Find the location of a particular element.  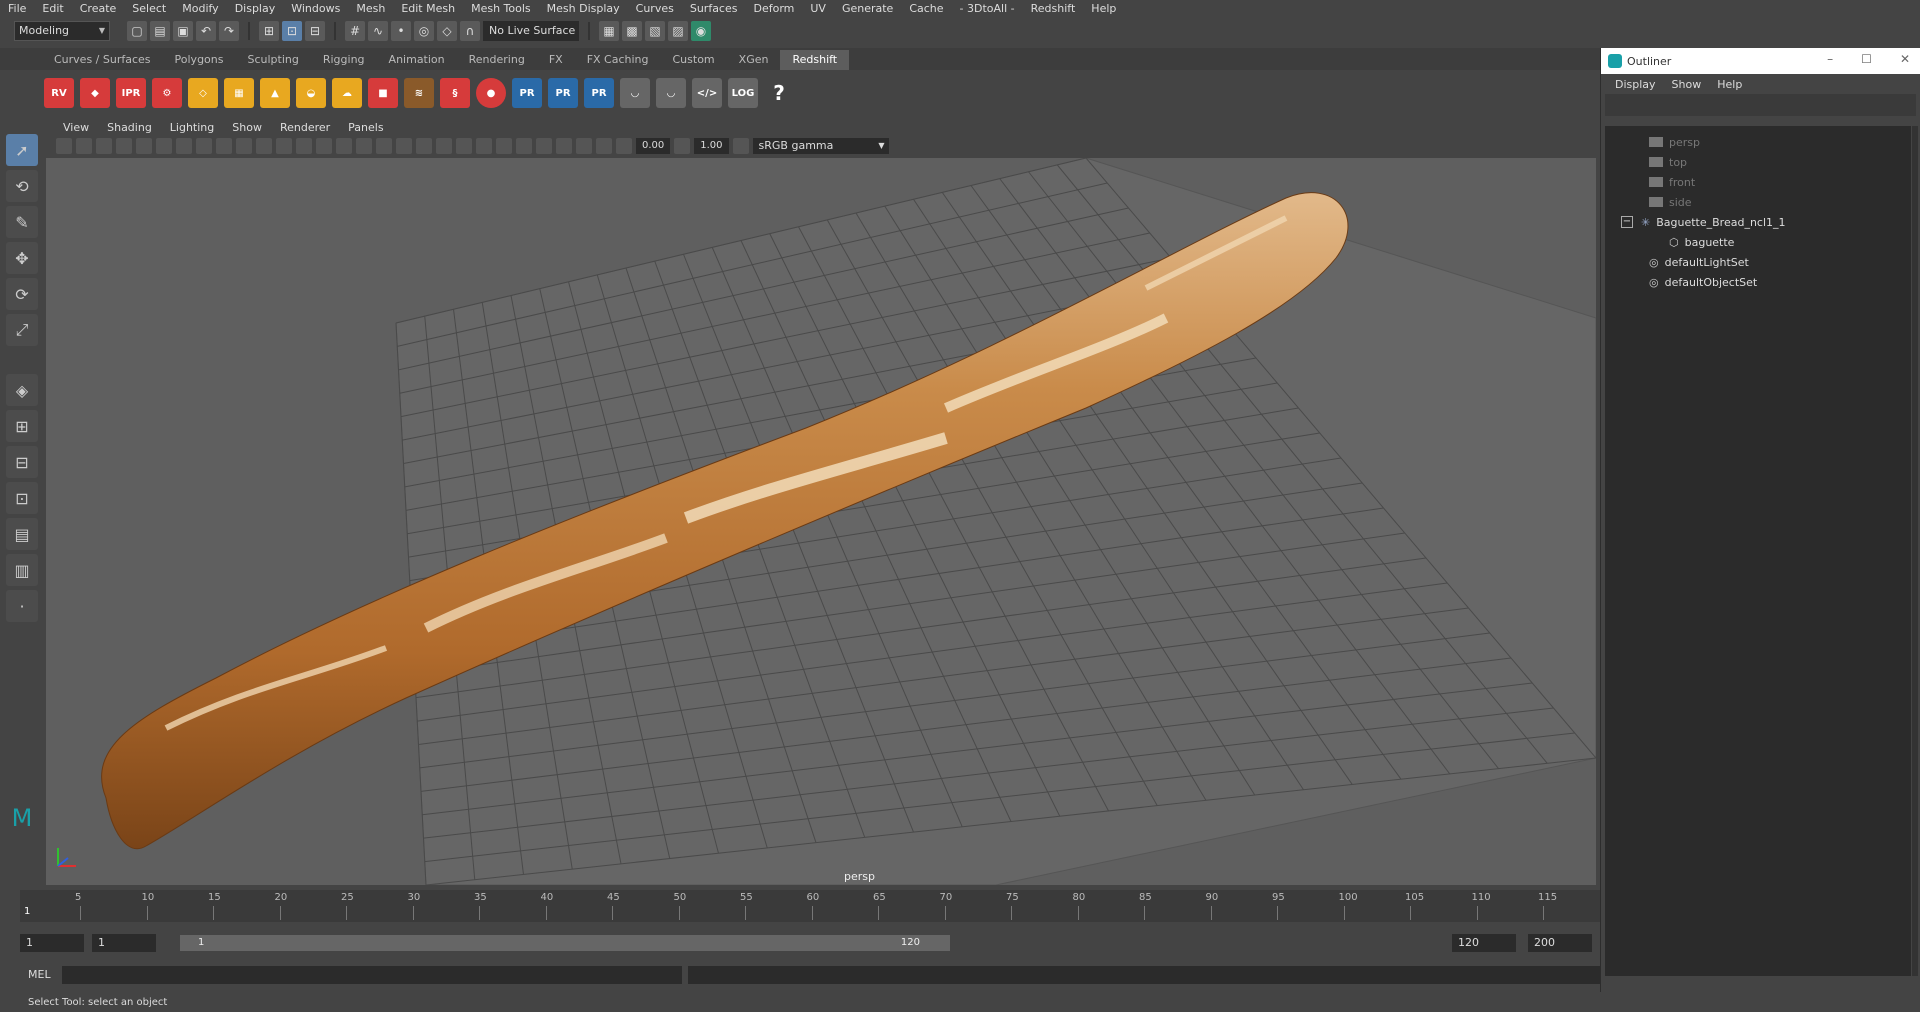

xray-components-icon is located at coordinates (604, 146).